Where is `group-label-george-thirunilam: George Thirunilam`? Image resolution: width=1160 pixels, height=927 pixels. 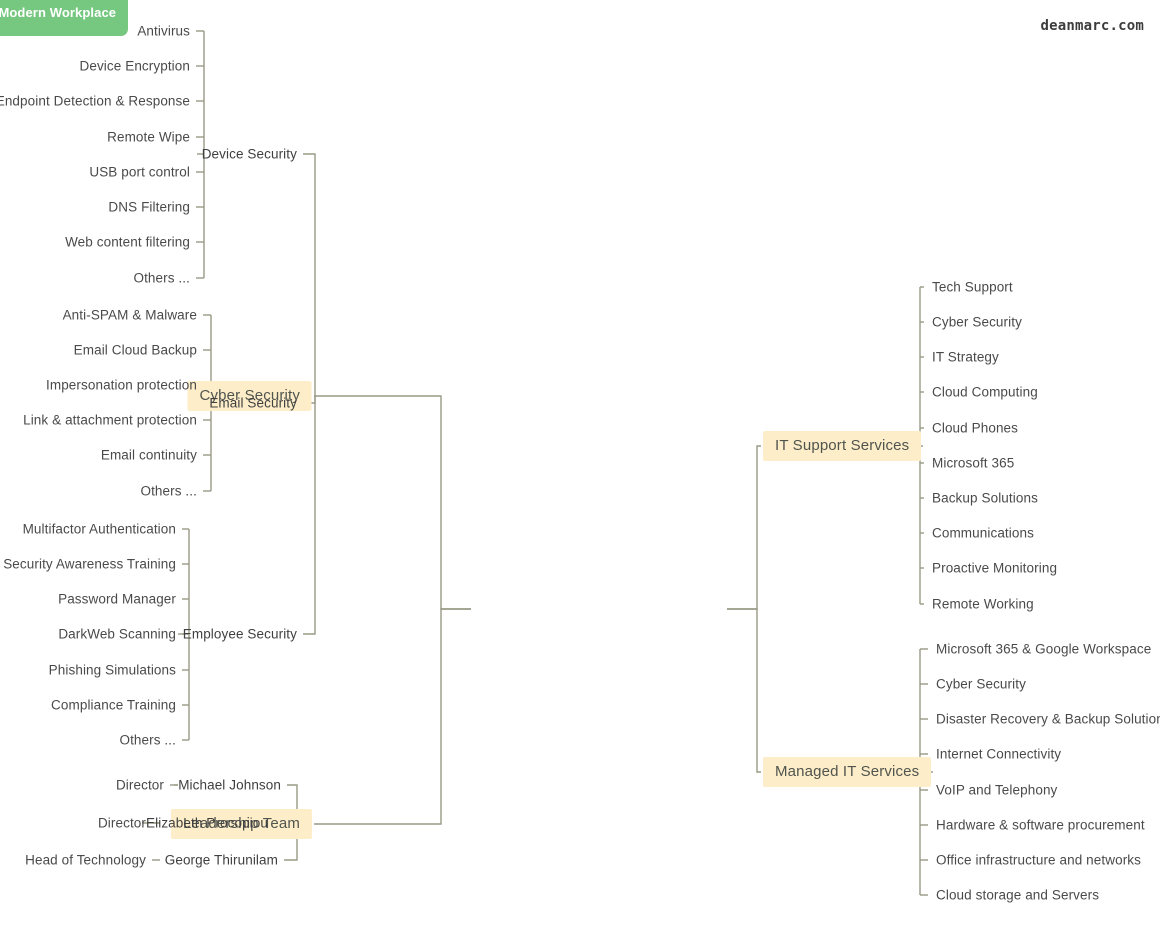 group-label-george-thirunilam: George Thirunilam is located at coordinates (221, 860).